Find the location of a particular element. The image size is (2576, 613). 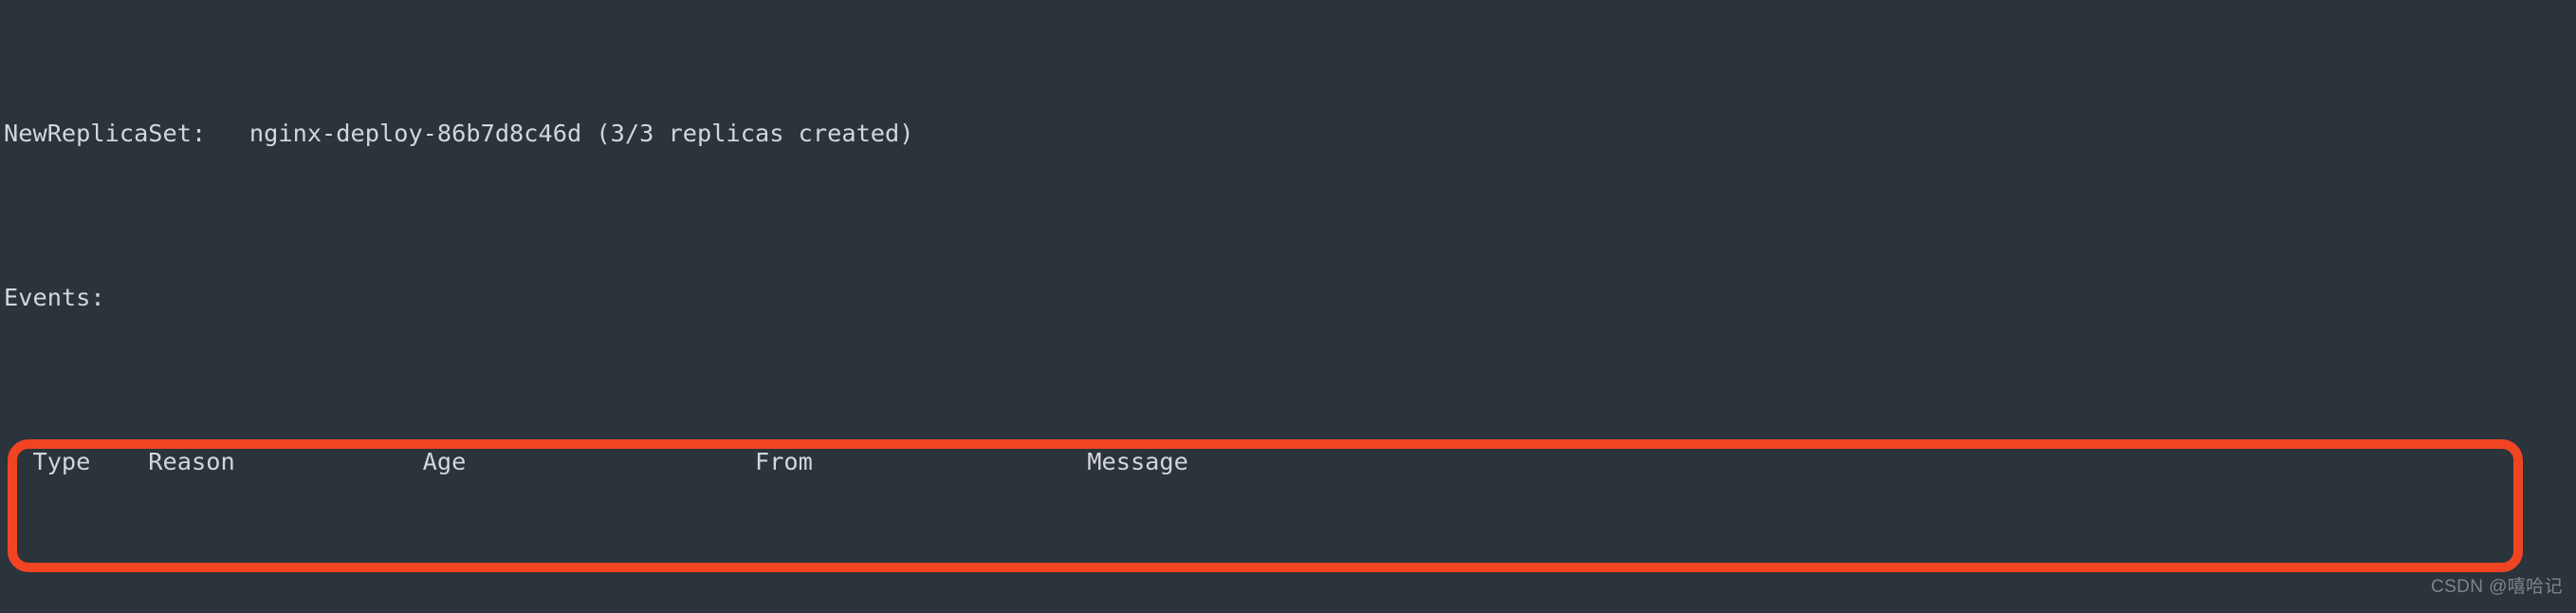

watermark-label: CSDN @嘻哈记 is located at coordinates (2496, 586).